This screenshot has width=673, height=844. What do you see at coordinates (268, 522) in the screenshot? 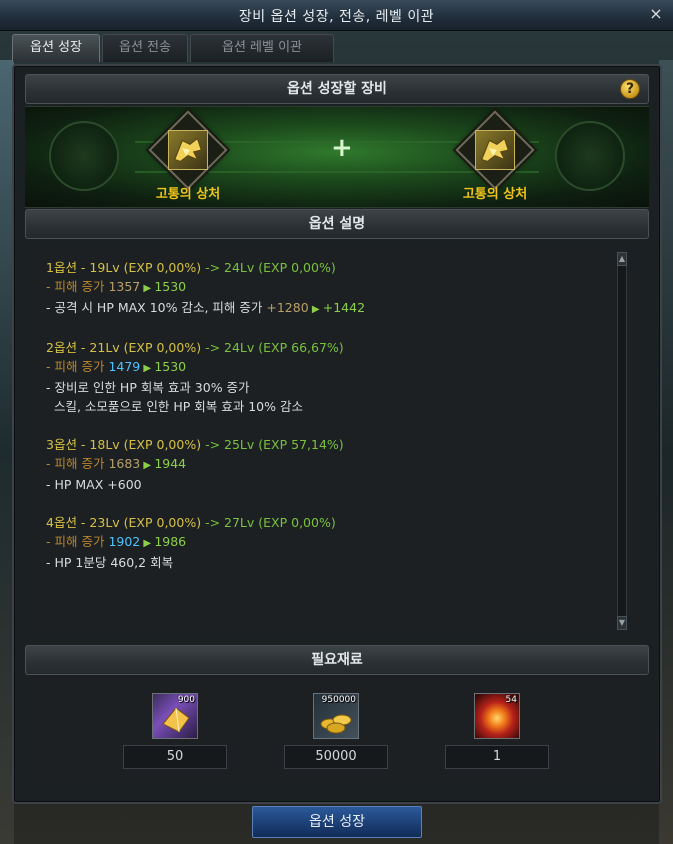
I see `option-target-level: -> 27Lv (EXP 0,00%)` at bounding box center [268, 522].